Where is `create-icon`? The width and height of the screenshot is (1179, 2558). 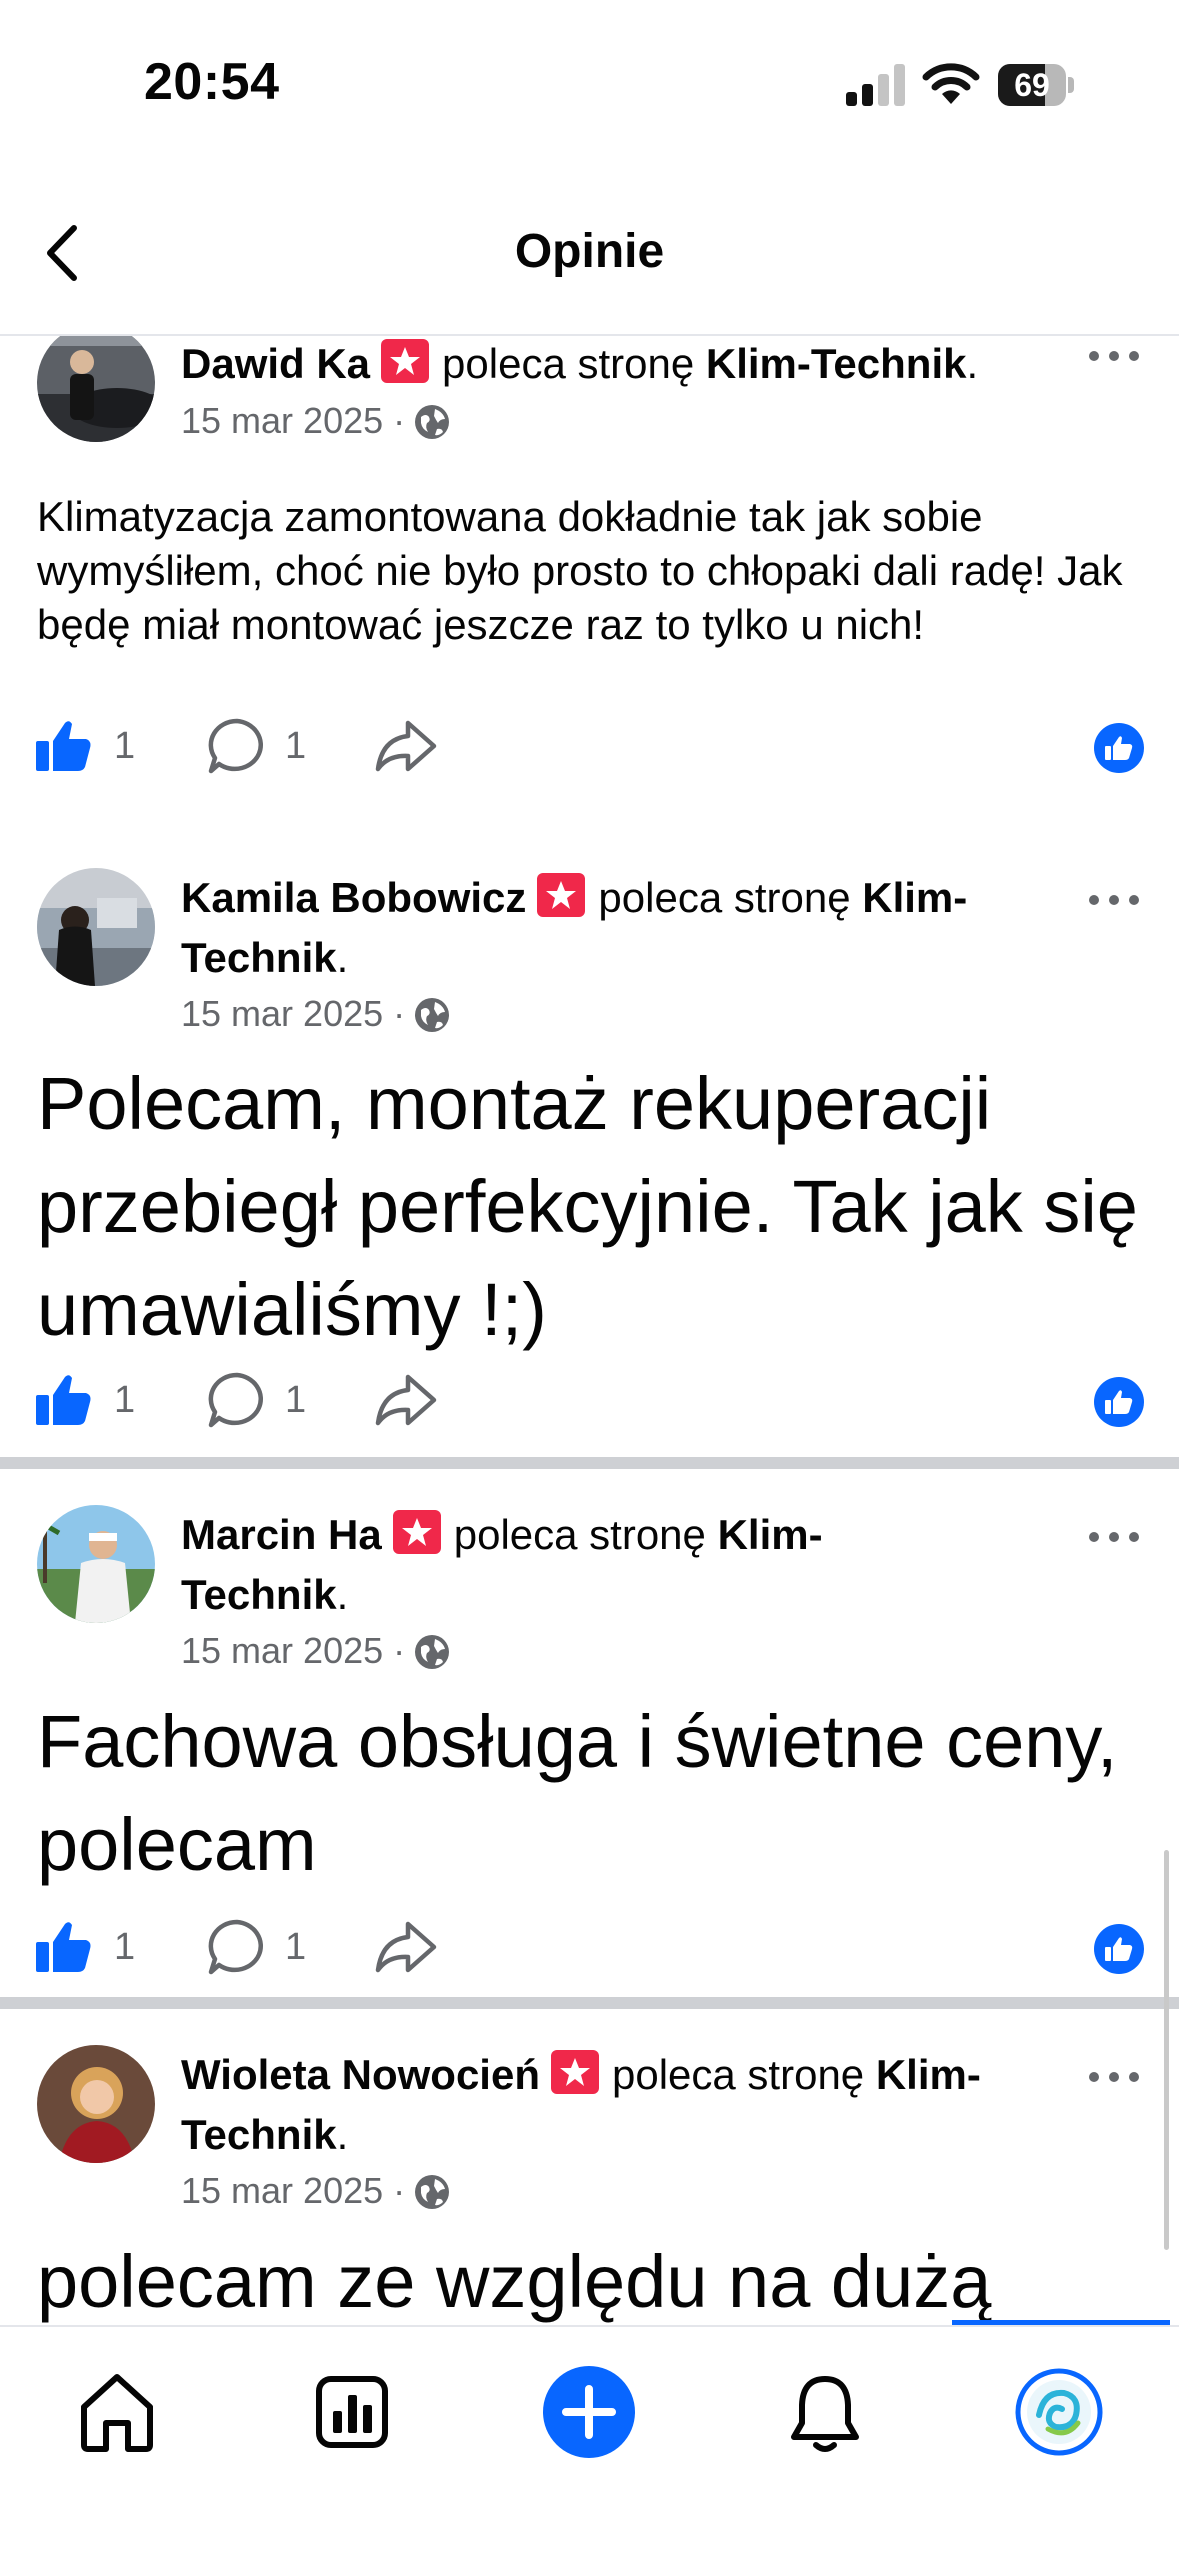
create-icon is located at coordinates (589, 2412).